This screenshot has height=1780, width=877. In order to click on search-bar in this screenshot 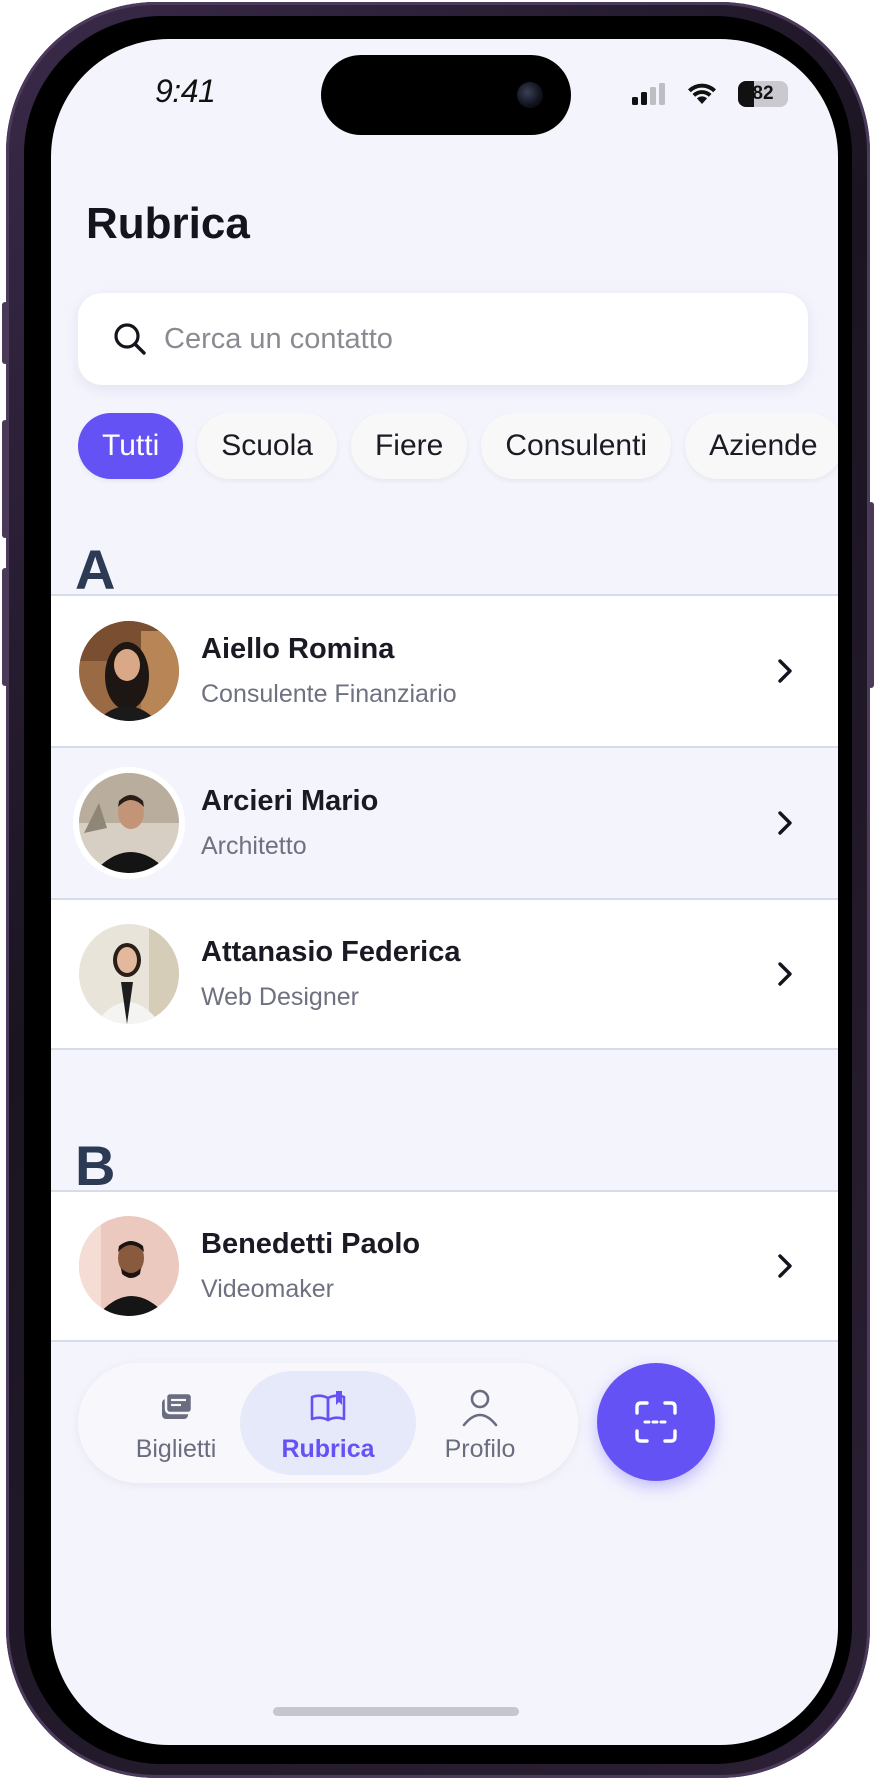, I will do `click(443, 339)`.